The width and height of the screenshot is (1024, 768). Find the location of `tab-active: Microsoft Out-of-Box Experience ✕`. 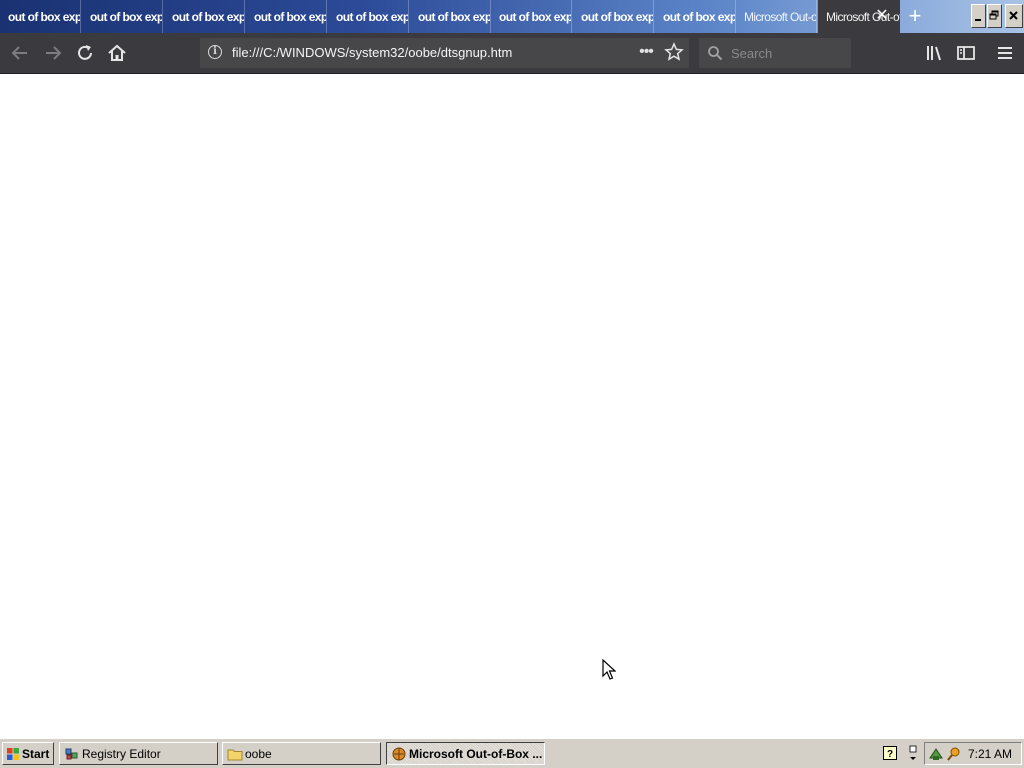

tab-active: Microsoft Out-of-Box Experience ✕ is located at coordinates (859, 16).